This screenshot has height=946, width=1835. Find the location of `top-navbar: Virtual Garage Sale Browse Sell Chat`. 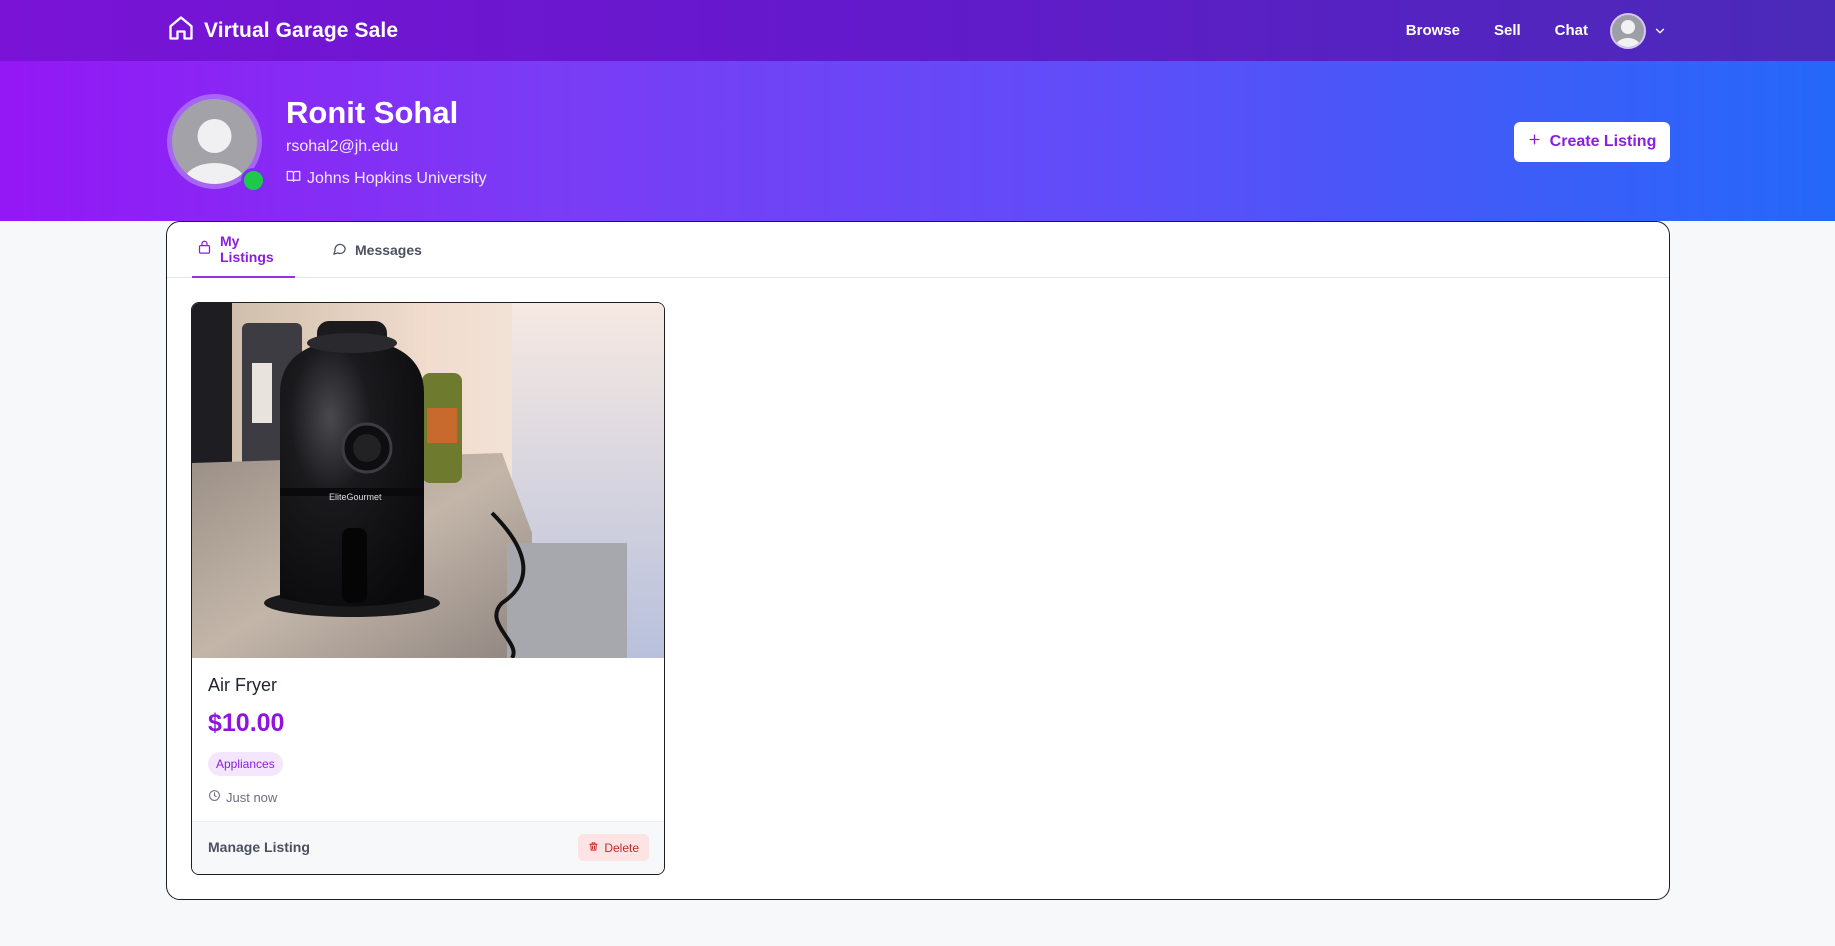

top-navbar: Virtual Garage Sale Browse Sell Chat is located at coordinates (917, 30).